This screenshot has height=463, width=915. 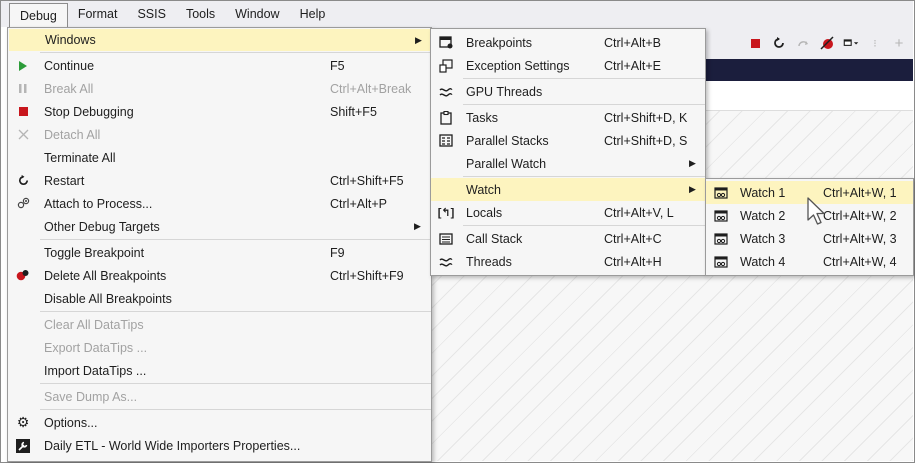 I want to click on debug-item-toggle-breakpoint: Toggle Breakpoint F9, so click(x=219, y=252).